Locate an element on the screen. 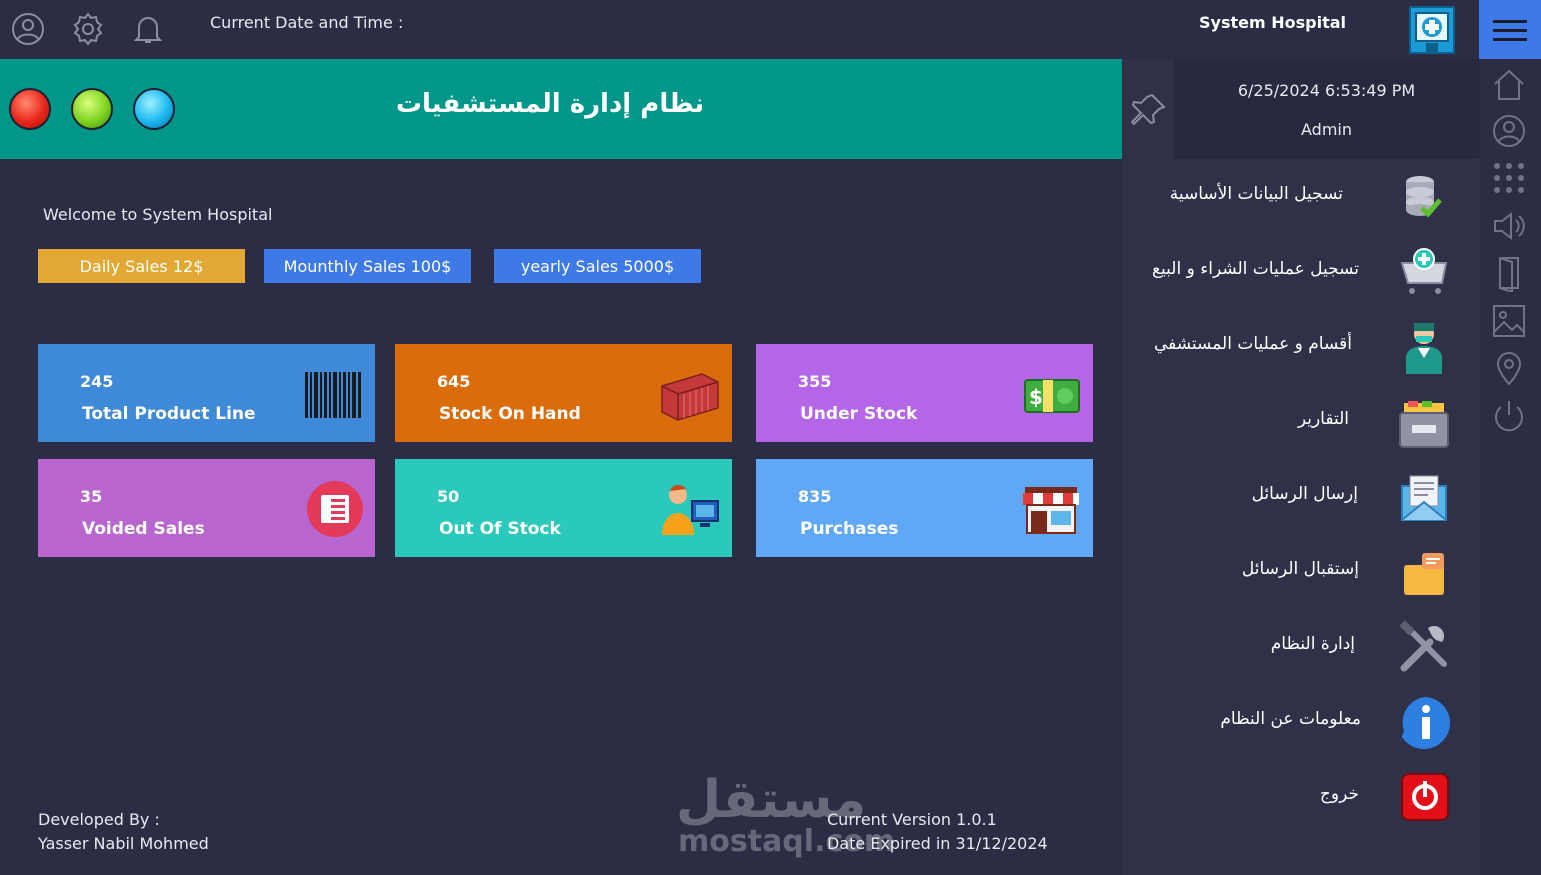 The height and width of the screenshot is (875, 1541). pin-icon is located at coordinates (1149, 110).